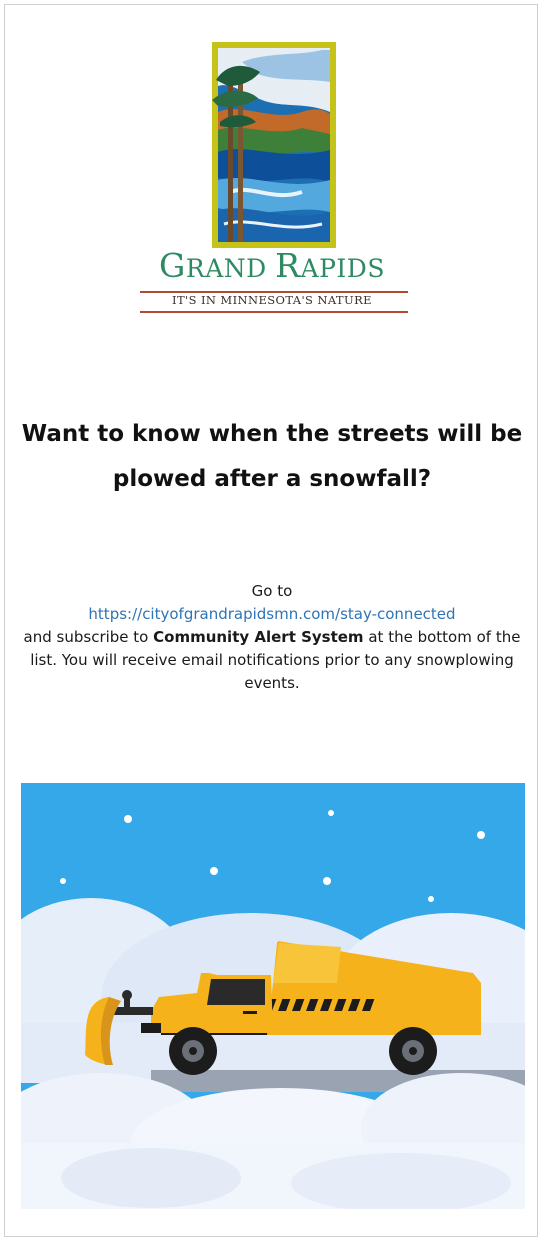 Image resolution: width=544 pixels, height=1243 pixels. What do you see at coordinates (88, 637) in the screenshot?
I see `instructions-text-1: and subscribe to` at bounding box center [88, 637].